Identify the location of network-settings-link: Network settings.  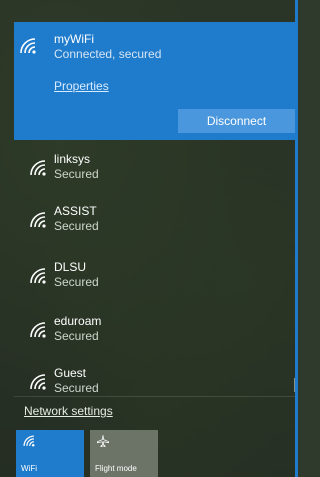
(68, 411).